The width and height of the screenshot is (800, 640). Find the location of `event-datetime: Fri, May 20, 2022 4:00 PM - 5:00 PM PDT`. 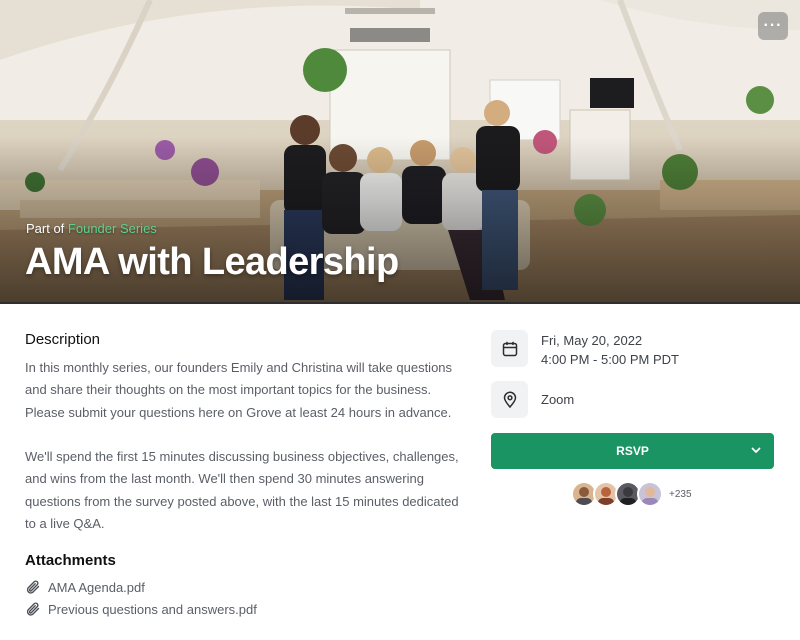

event-datetime: Fri, May 20, 2022 4:00 PM - 5:00 PM PDT is located at coordinates (610, 350).